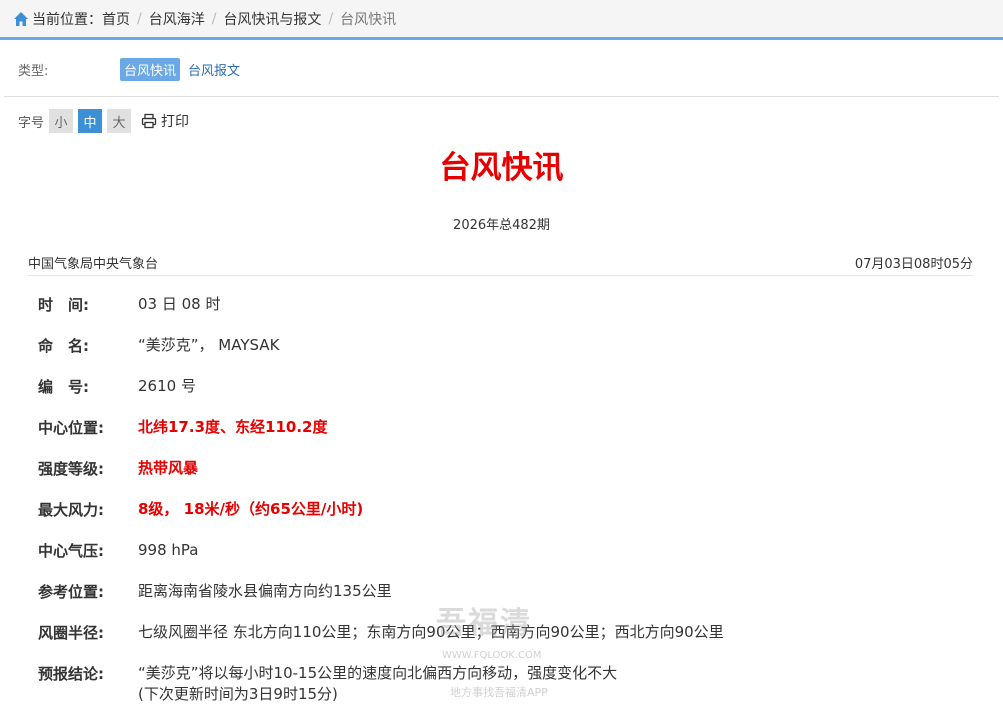  I want to click on source-row: 中国气象局中央气象台 07月03日08时05分, so click(500, 262).